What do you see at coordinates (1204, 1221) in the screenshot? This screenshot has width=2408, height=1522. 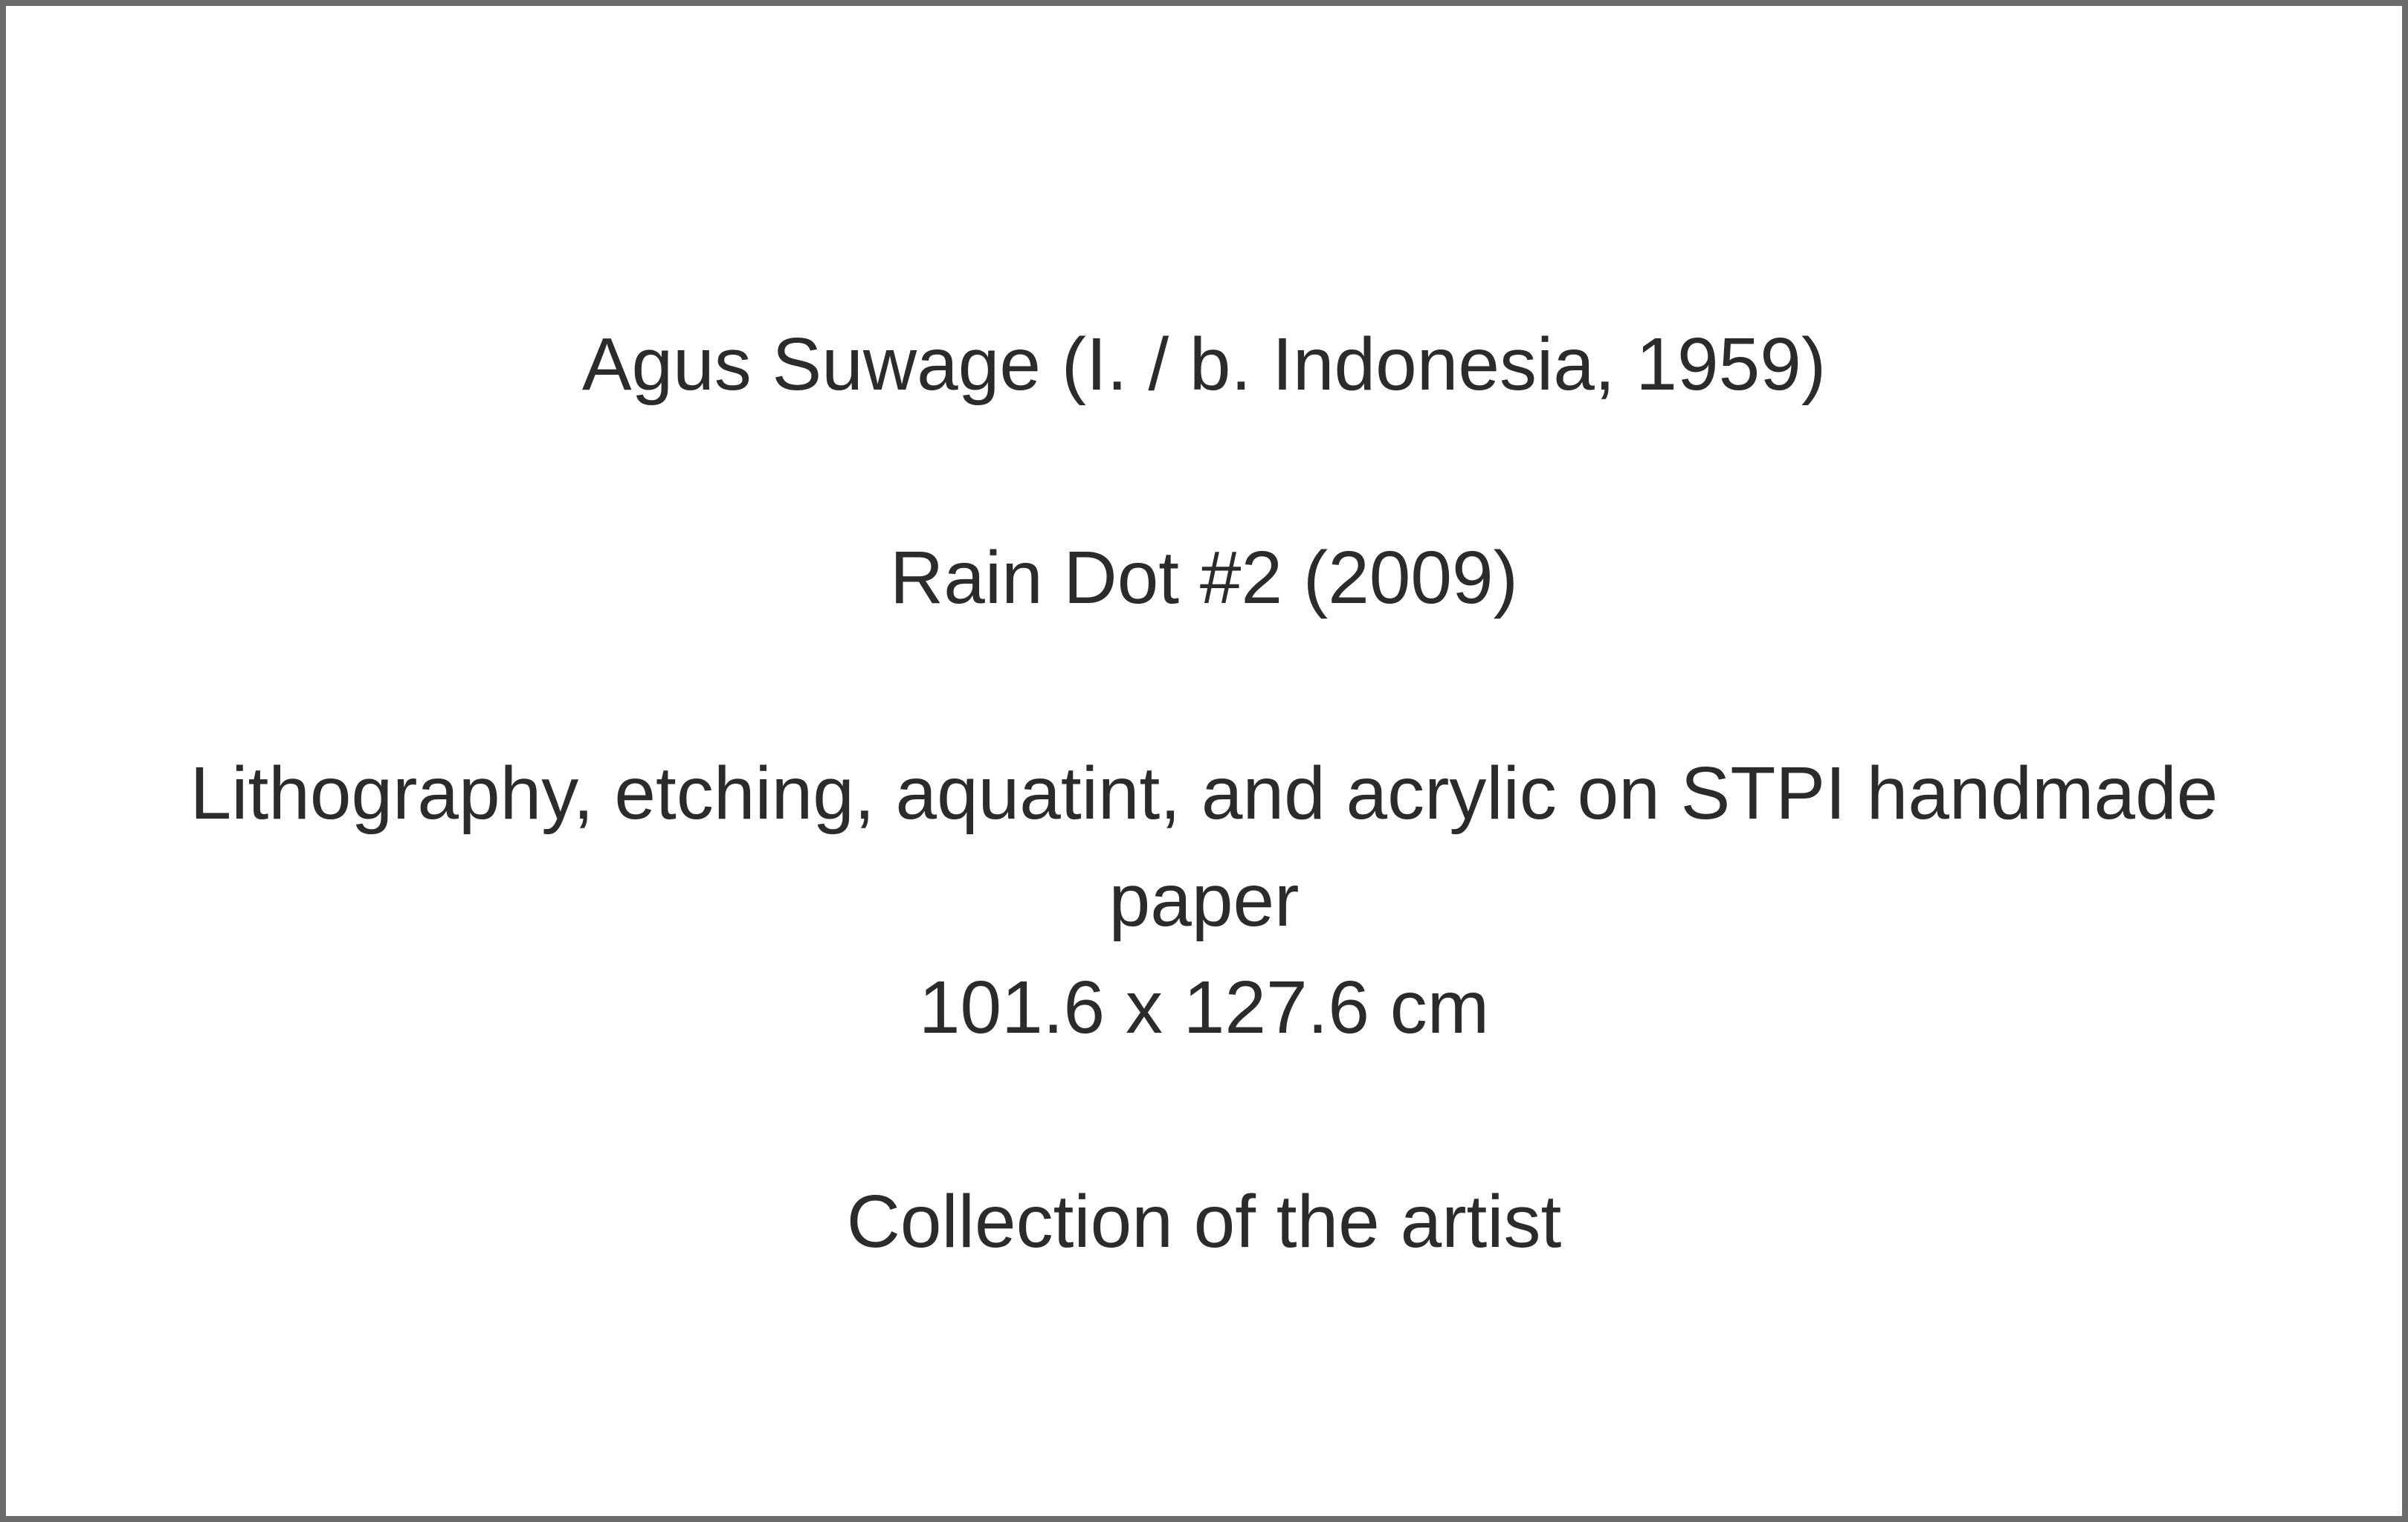 I see `collection-line: Collection of the artist` at bounding box center [1204, 1221].